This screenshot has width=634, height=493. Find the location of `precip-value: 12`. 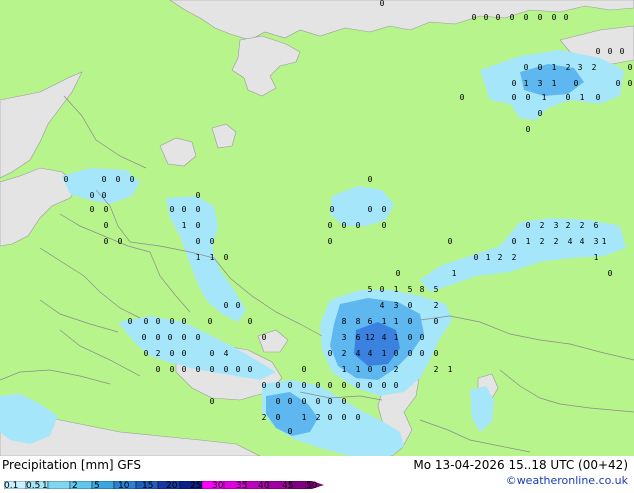

precip-value: 12 is located at coordinates (370, 337).